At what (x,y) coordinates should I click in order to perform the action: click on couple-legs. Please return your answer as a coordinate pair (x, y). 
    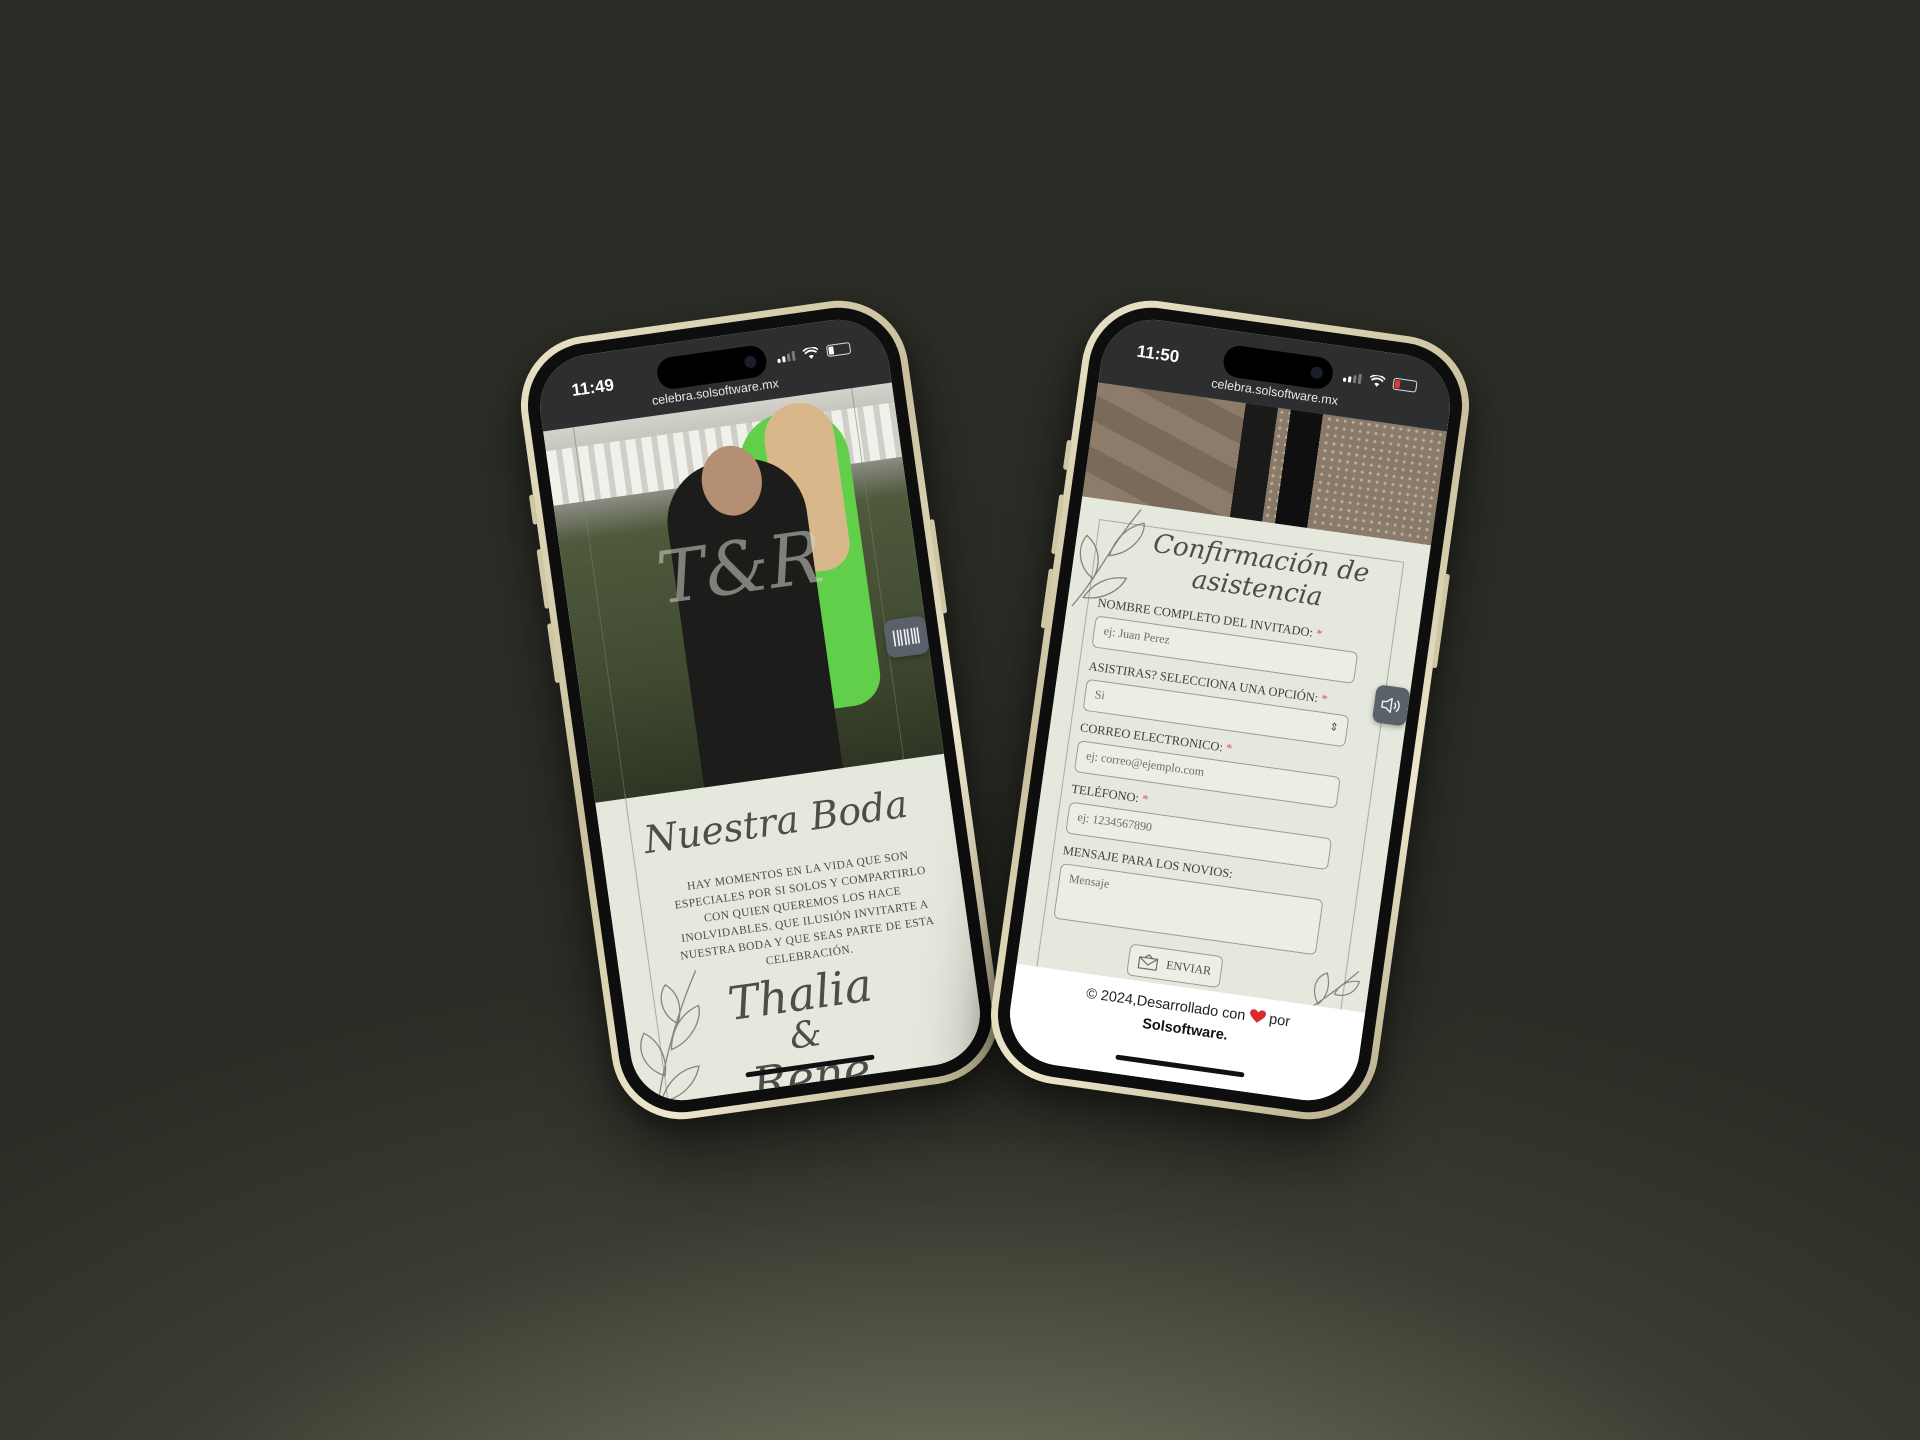
    Looking at the image, I should click on (1263, 463).